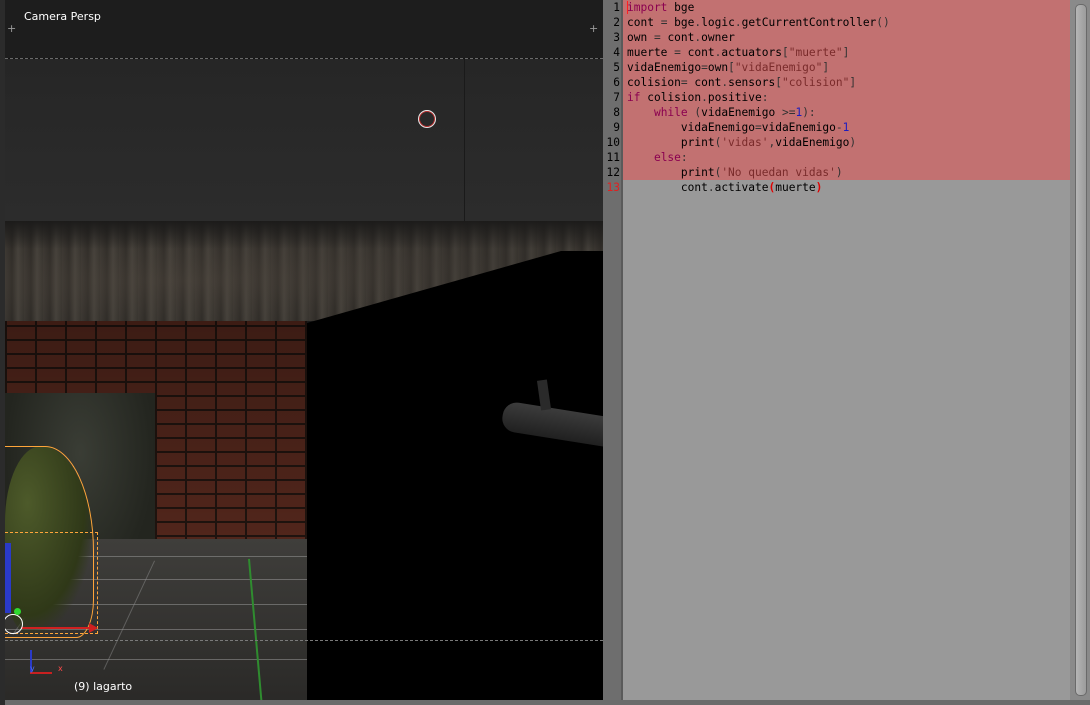 The width and height of the screenshot is (1090, 705). Describe the element at coordinates (846, 127) in the screenshot. I see `code-token: 1` at that location.